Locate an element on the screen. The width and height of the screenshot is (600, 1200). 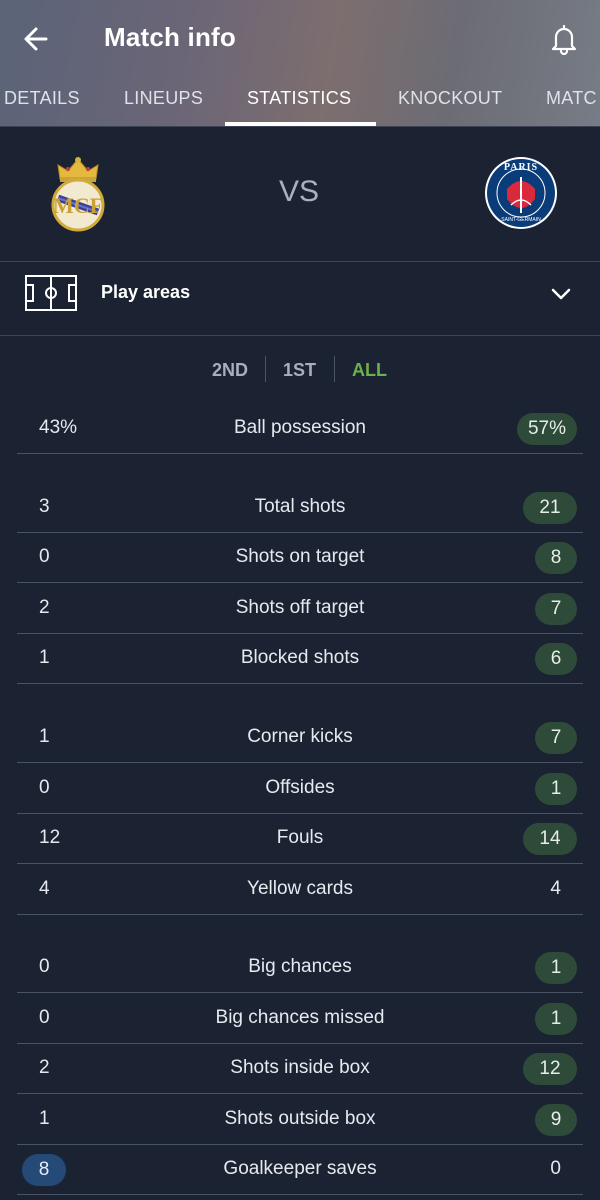
stat-row-fouls: 12 Fouls 14 is located at coordinates (300, 839).